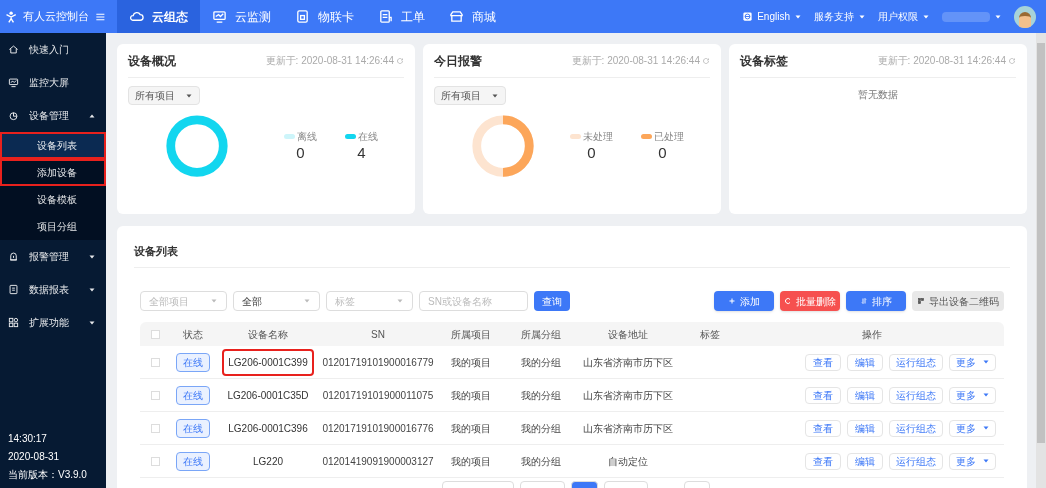 This screenshot has width=1046, height=488. What do you see at coordinates (972, 16) in the screenshot?
I see `account-menu` at bounding box center [972, 16].